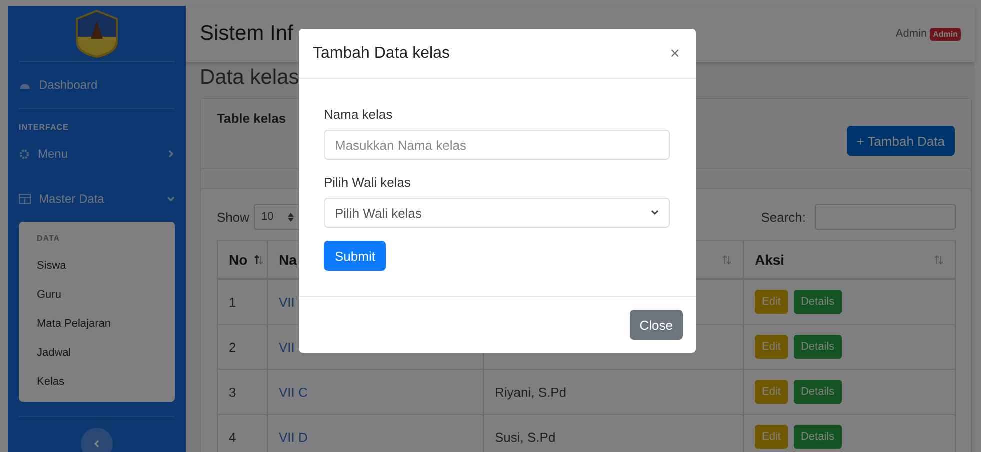 The height and width of the screenshot is (452, 981). What do you see at coordinates (497, 145) in the screenshot?
I see `input-field: Masukkan Nama kelas` at bounding box center [497, 145].